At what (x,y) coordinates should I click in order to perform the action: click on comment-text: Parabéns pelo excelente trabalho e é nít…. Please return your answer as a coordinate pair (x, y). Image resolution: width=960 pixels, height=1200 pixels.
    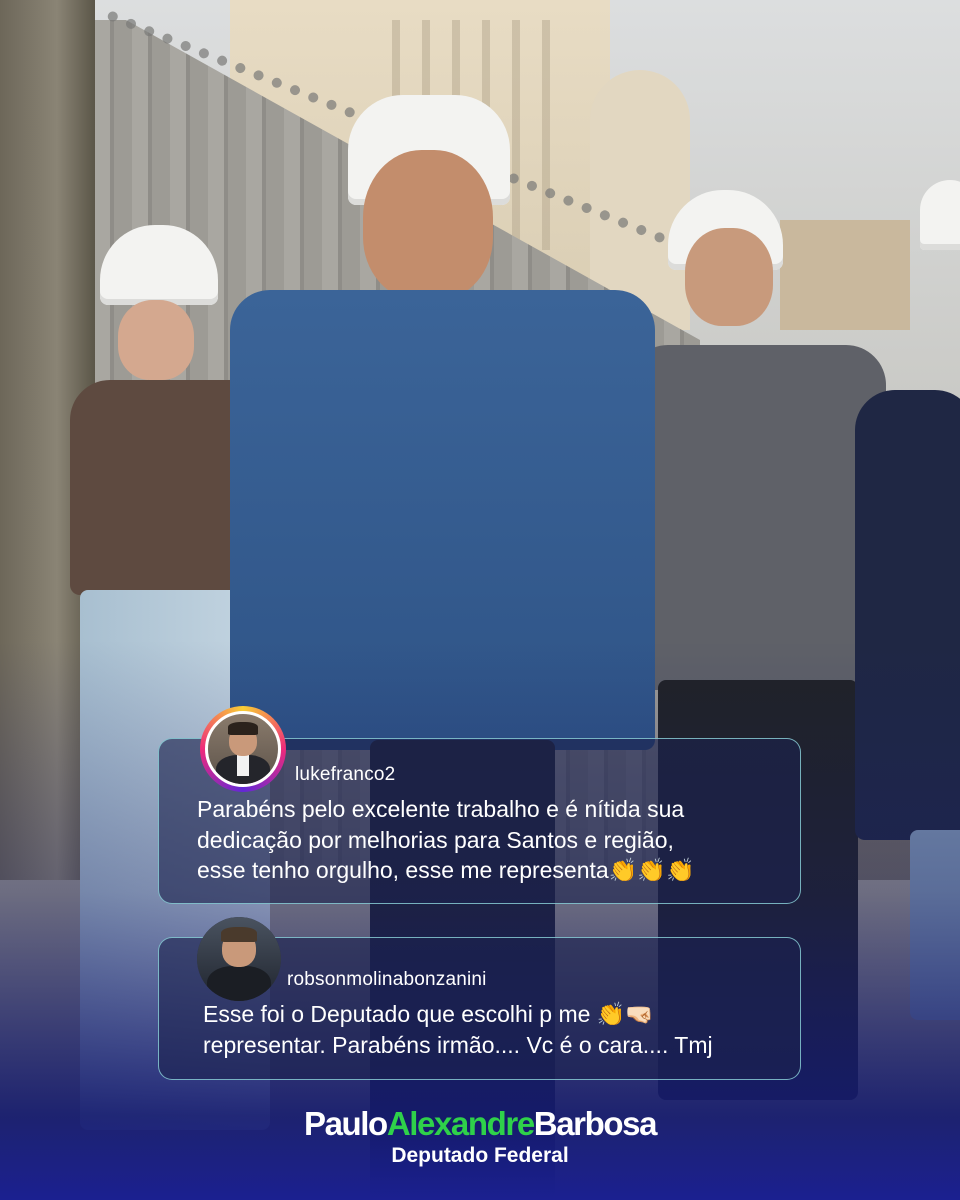
    Looking at the image, I should click on (446, 839).